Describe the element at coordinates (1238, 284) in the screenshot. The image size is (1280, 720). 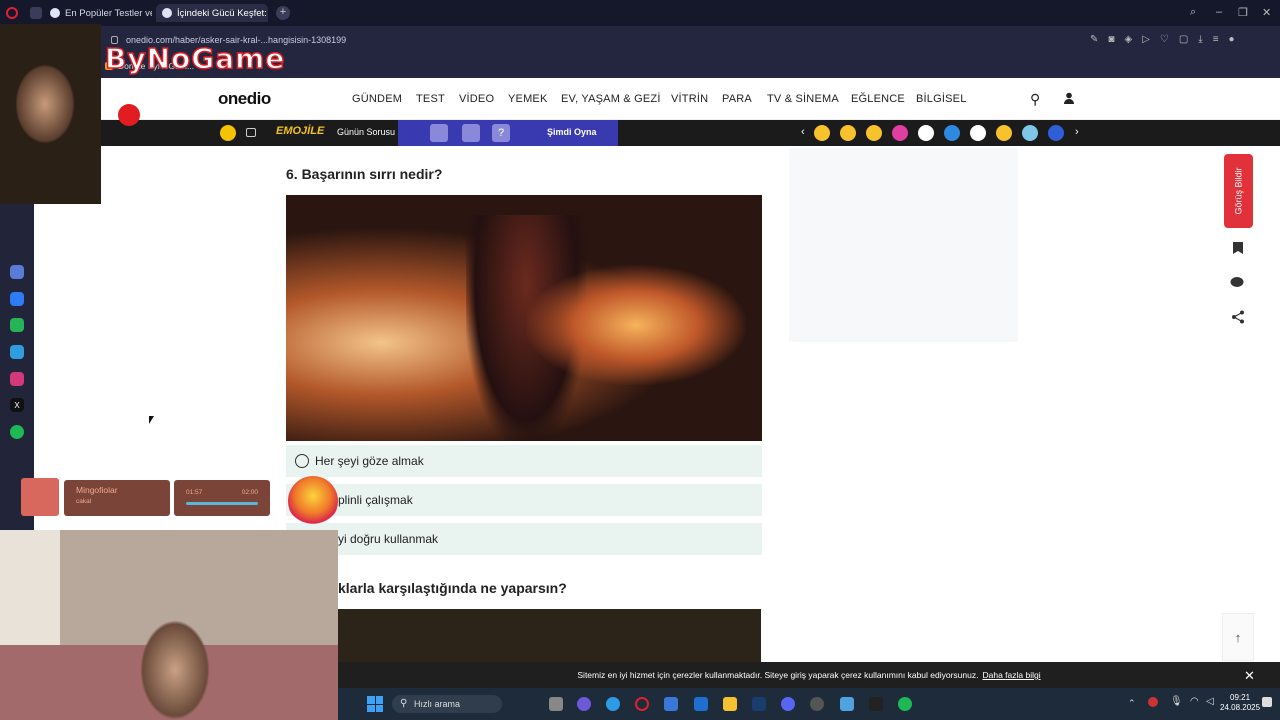
I see `comments-icon` at that location.